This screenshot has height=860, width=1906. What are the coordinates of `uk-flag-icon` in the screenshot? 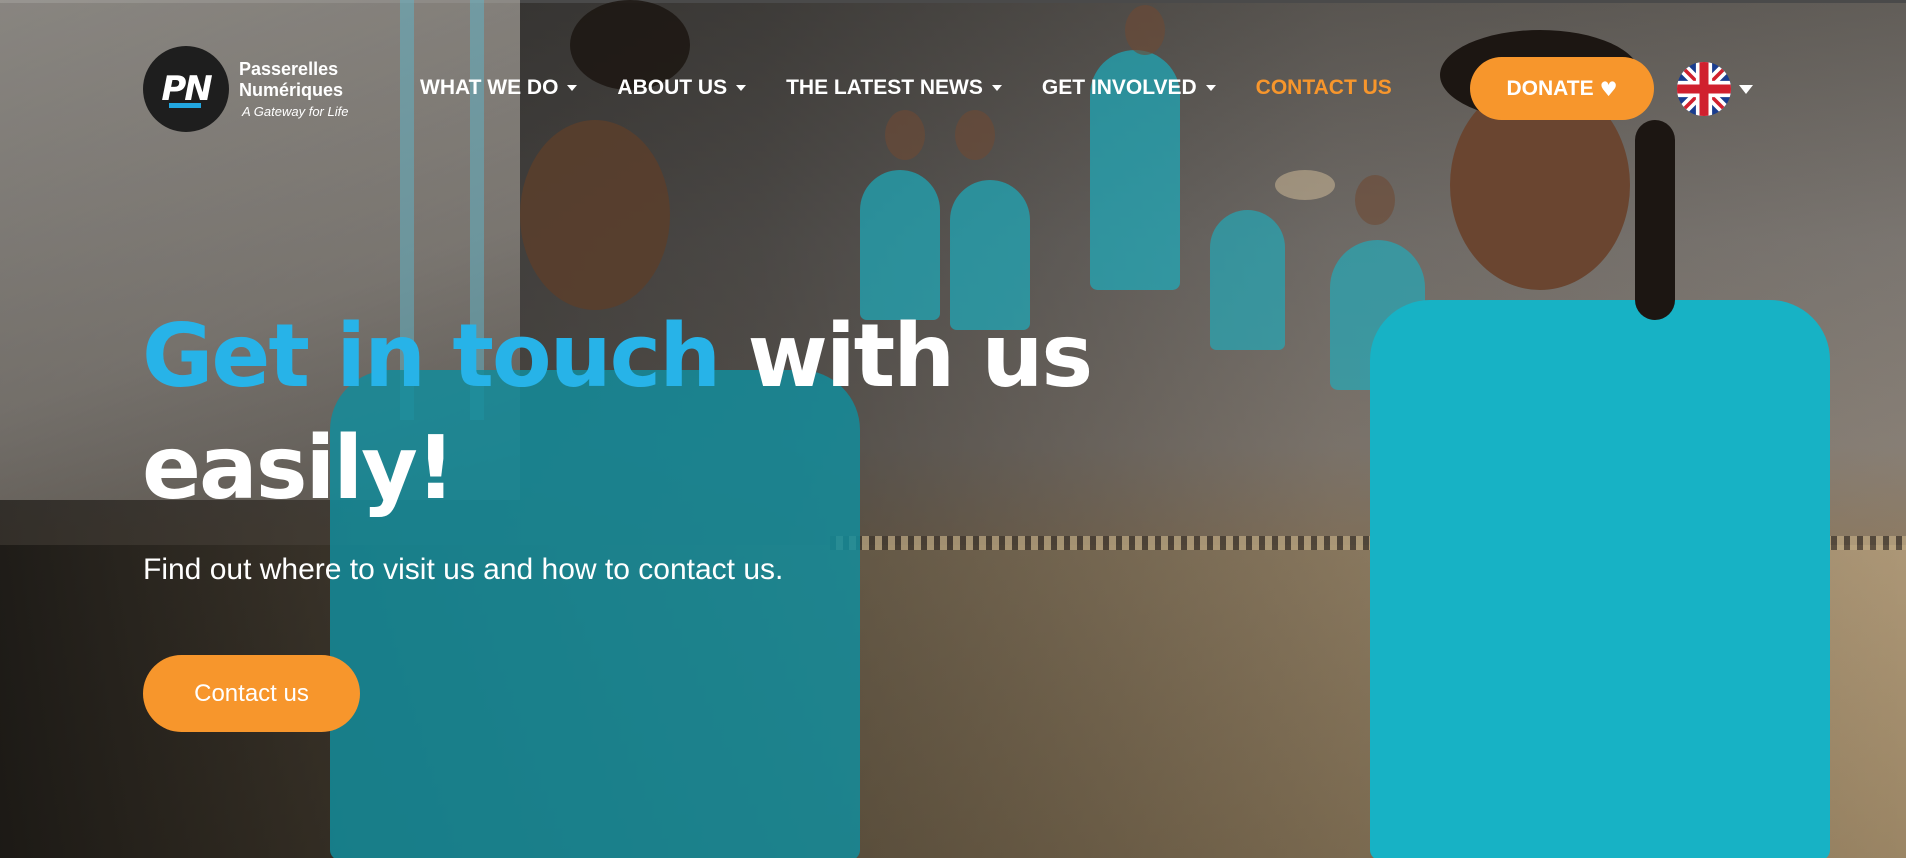 It's located at (1704, 89).